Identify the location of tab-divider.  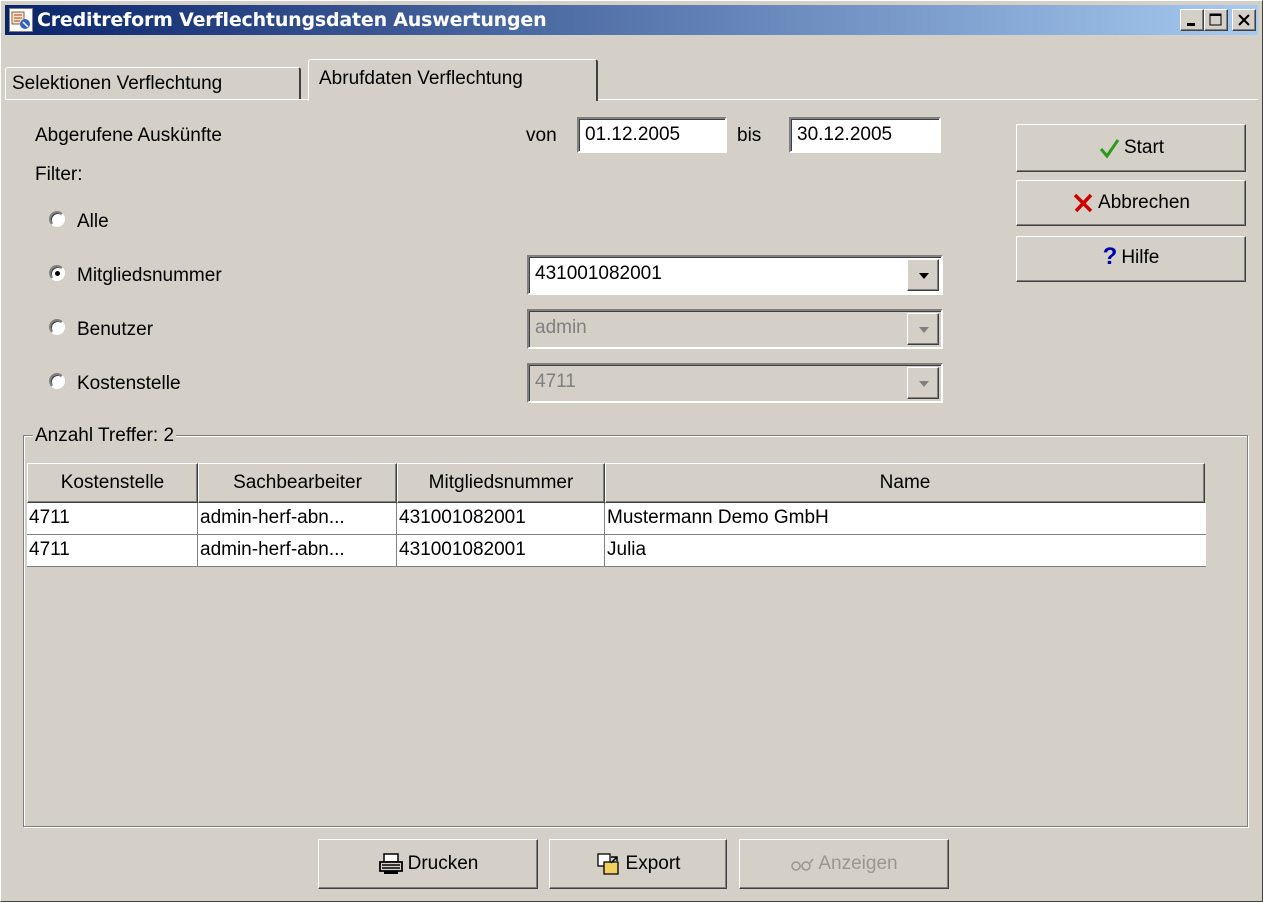
(631, 99).